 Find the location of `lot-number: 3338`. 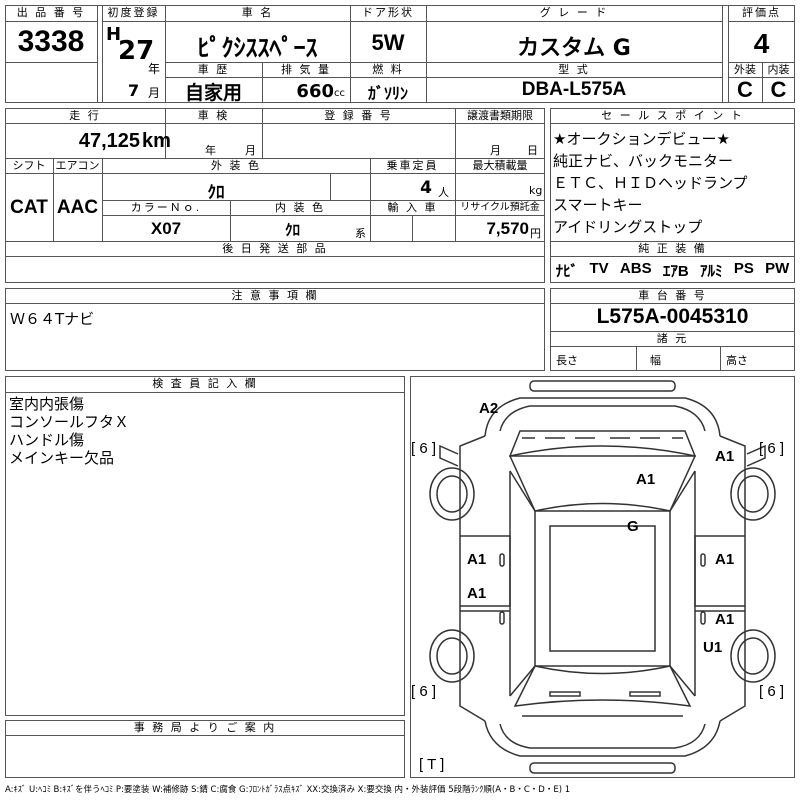

lot-number: 3338 is located at coordinates (51, 41).